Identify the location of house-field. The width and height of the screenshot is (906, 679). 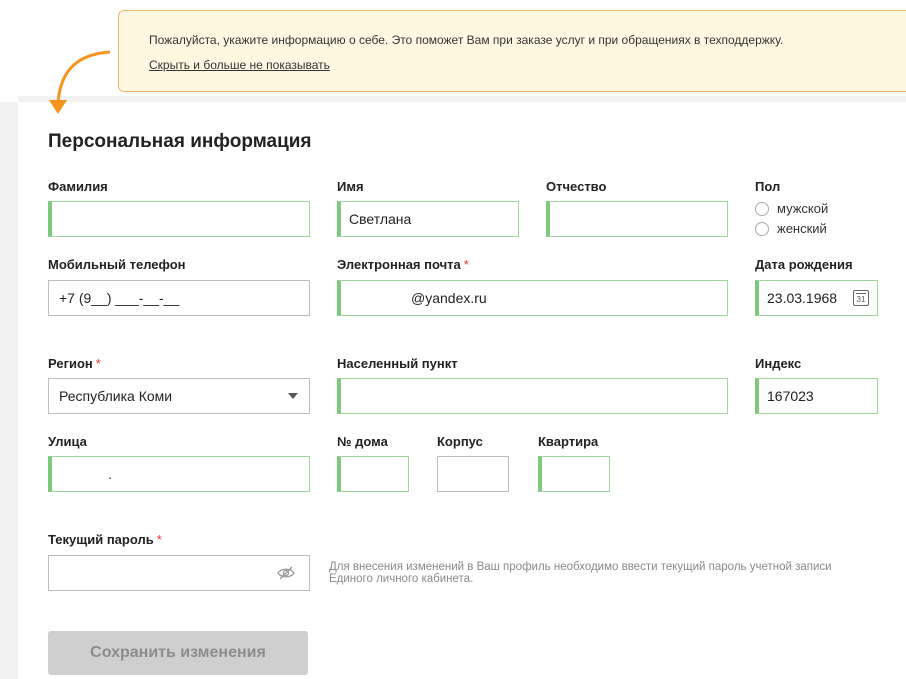
(373, 474).